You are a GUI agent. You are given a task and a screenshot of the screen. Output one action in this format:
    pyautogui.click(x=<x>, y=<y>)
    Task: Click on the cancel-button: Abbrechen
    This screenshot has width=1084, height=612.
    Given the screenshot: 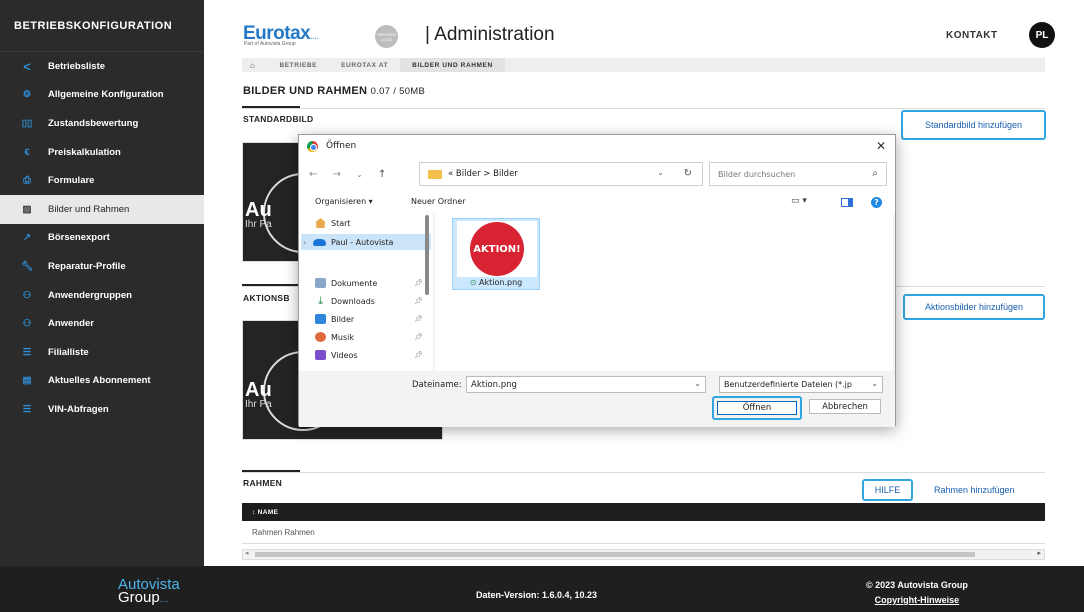 What is the action you would take?
    pyautogui.click(x=845, y=406)
    